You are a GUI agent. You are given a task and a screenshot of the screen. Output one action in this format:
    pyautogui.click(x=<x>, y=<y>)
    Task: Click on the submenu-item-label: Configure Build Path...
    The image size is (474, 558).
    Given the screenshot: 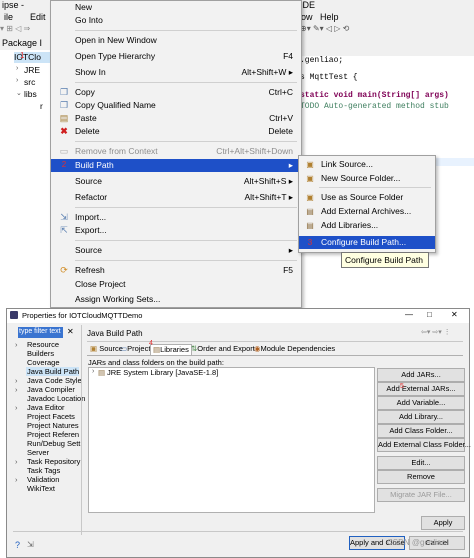 What is the action you would take?
    pyautogui.click(x=364, y=242)
    